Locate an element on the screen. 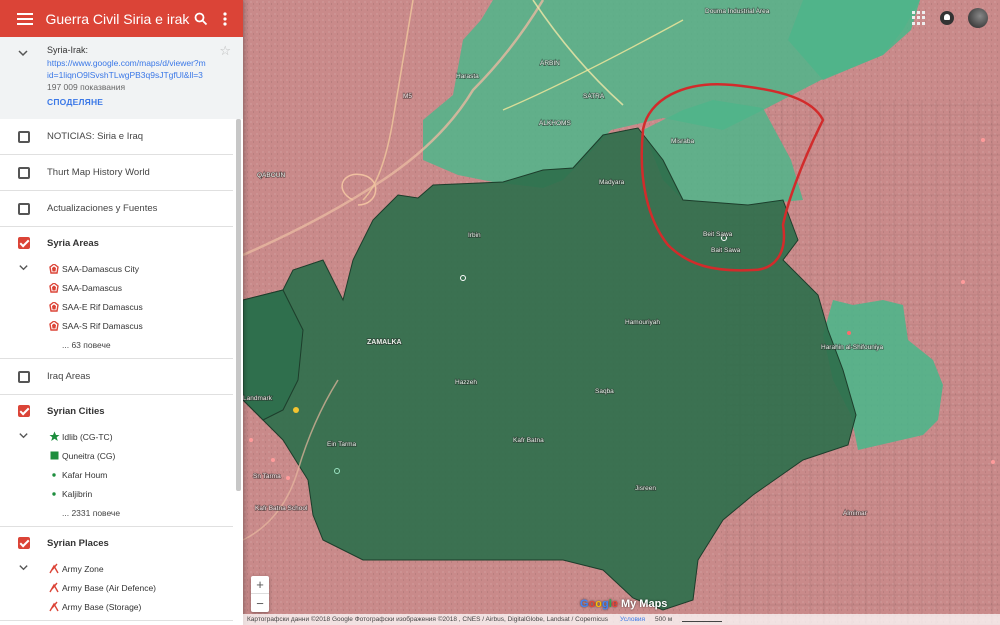 Image resolution: width=1000 pixels, height=625 pixels. dot-marker-icon is located at coordinates (54, 475).